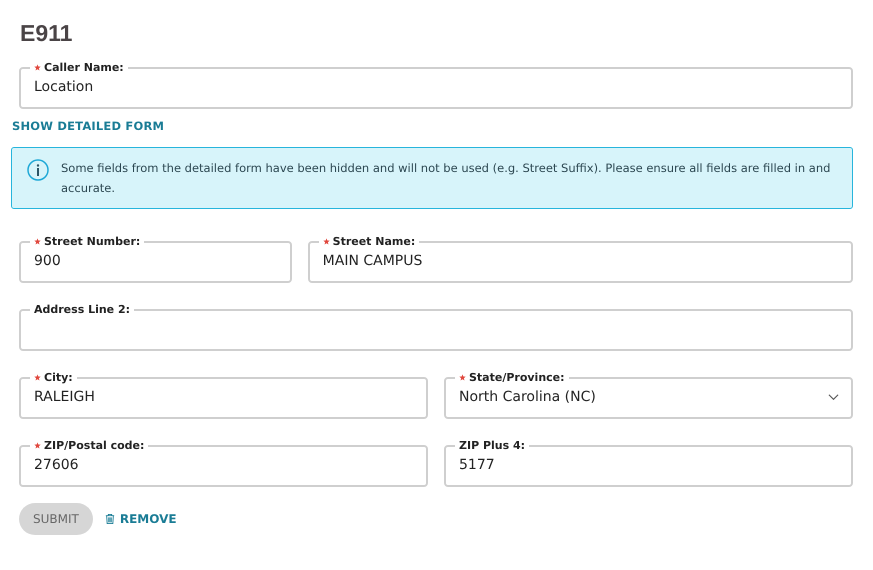 Image resolution: width=873 pixels, height=570 pixels. I want to click on page-title: E911, so click(47, 33).